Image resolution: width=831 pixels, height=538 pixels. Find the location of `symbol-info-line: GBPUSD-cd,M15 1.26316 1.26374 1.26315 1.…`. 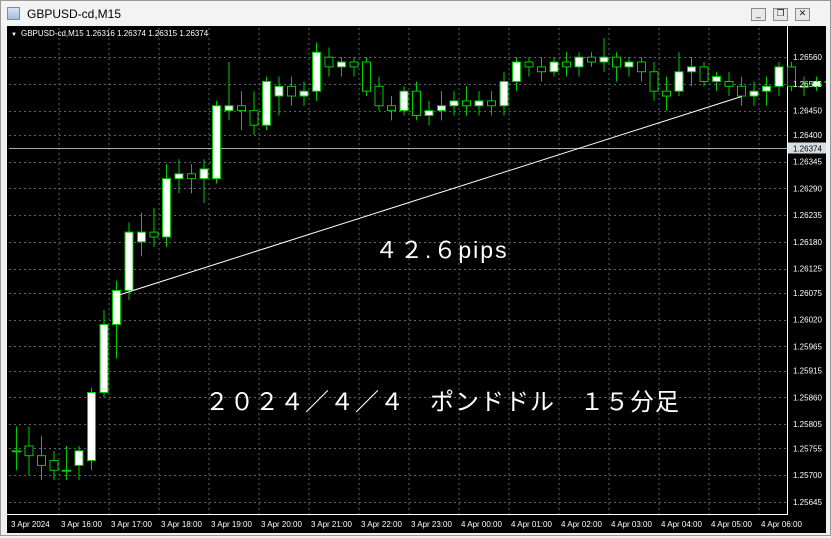

symbol-info-line: GBPUSD-cd,M15 1.26316 1.26374 1.26315 1.… is located at coordinates (115, 33).